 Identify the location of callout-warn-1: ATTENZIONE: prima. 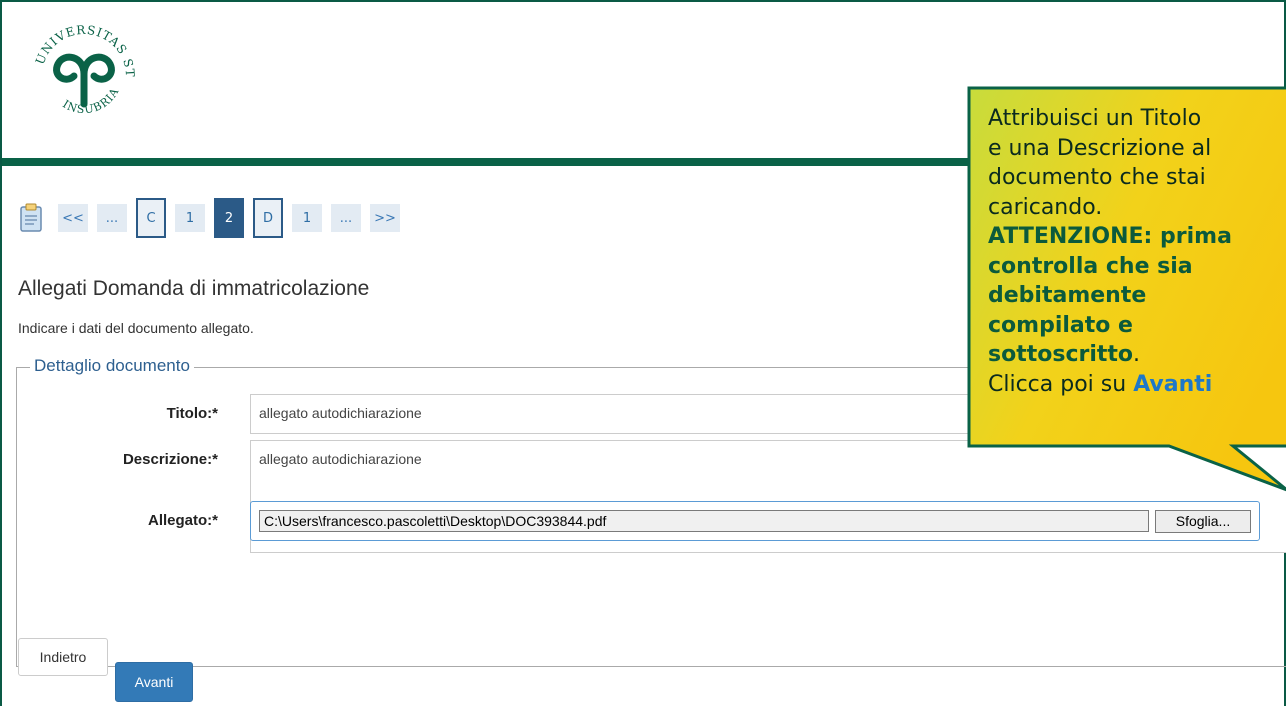
(1110, 236).